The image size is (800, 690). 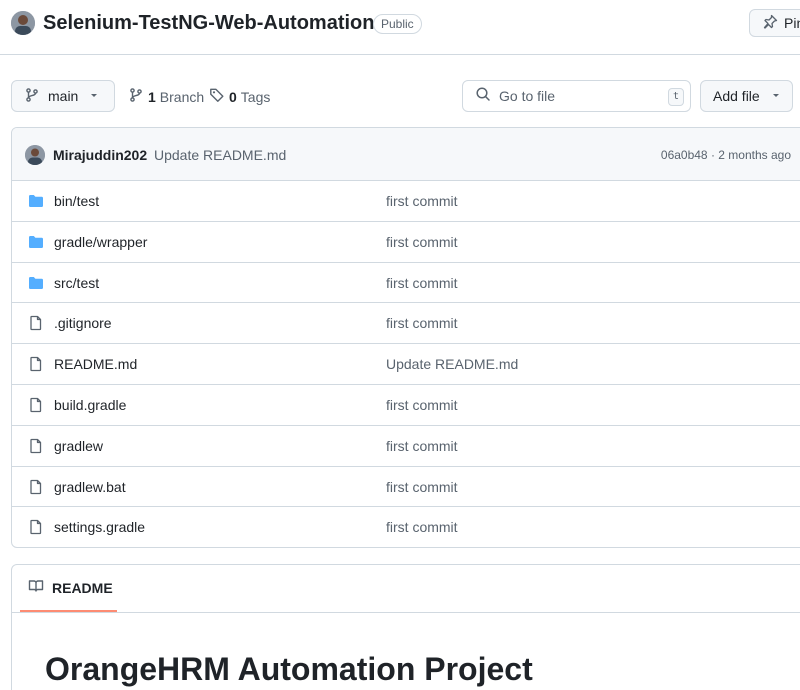 What do you see at coordinates (83, 323) in the screenshot?
I see `file-name-link: .gitignore` at bounding box center [83, 323].